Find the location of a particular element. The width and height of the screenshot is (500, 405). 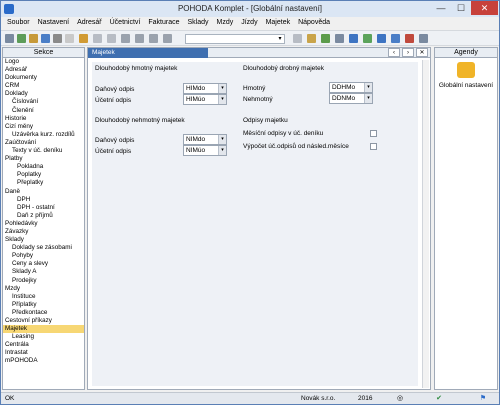

section-item: Adresář is located at coordinates (43, 70).